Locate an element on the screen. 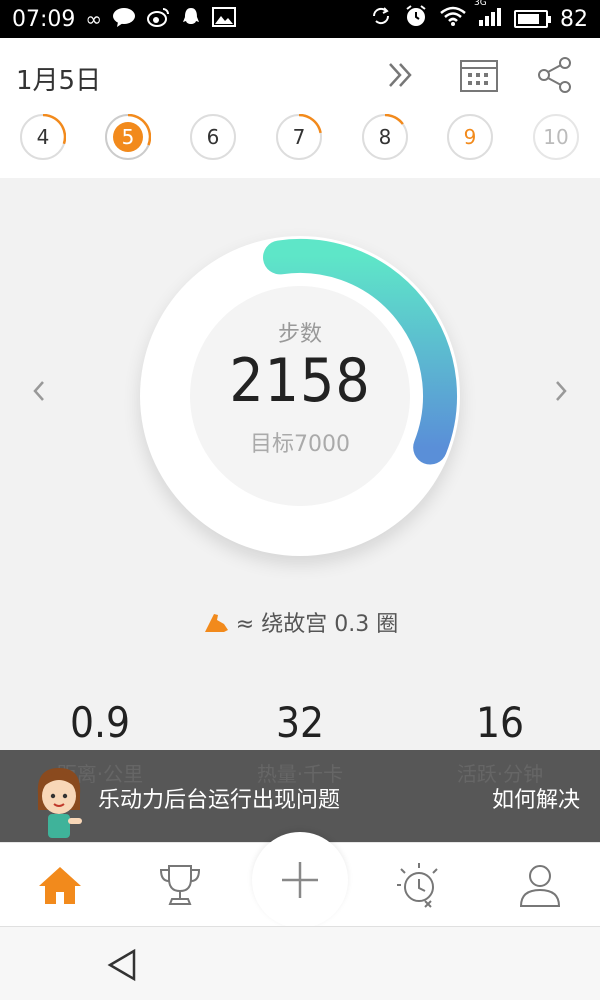 This screenshot has width=600, height=1000. day-item: 10 is located at coordinates (556, 137).